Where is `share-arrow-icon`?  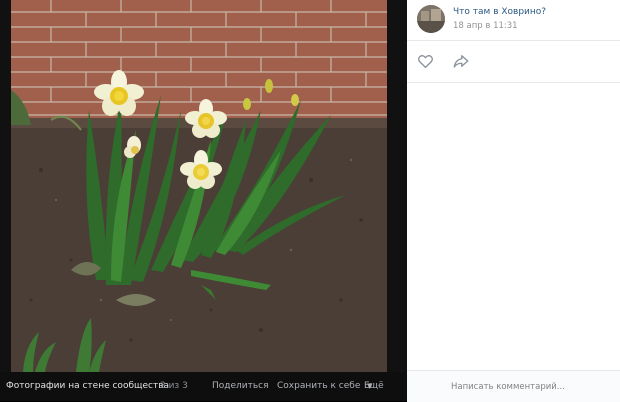
share-arrow-icon is located at coordinates (461, 61).